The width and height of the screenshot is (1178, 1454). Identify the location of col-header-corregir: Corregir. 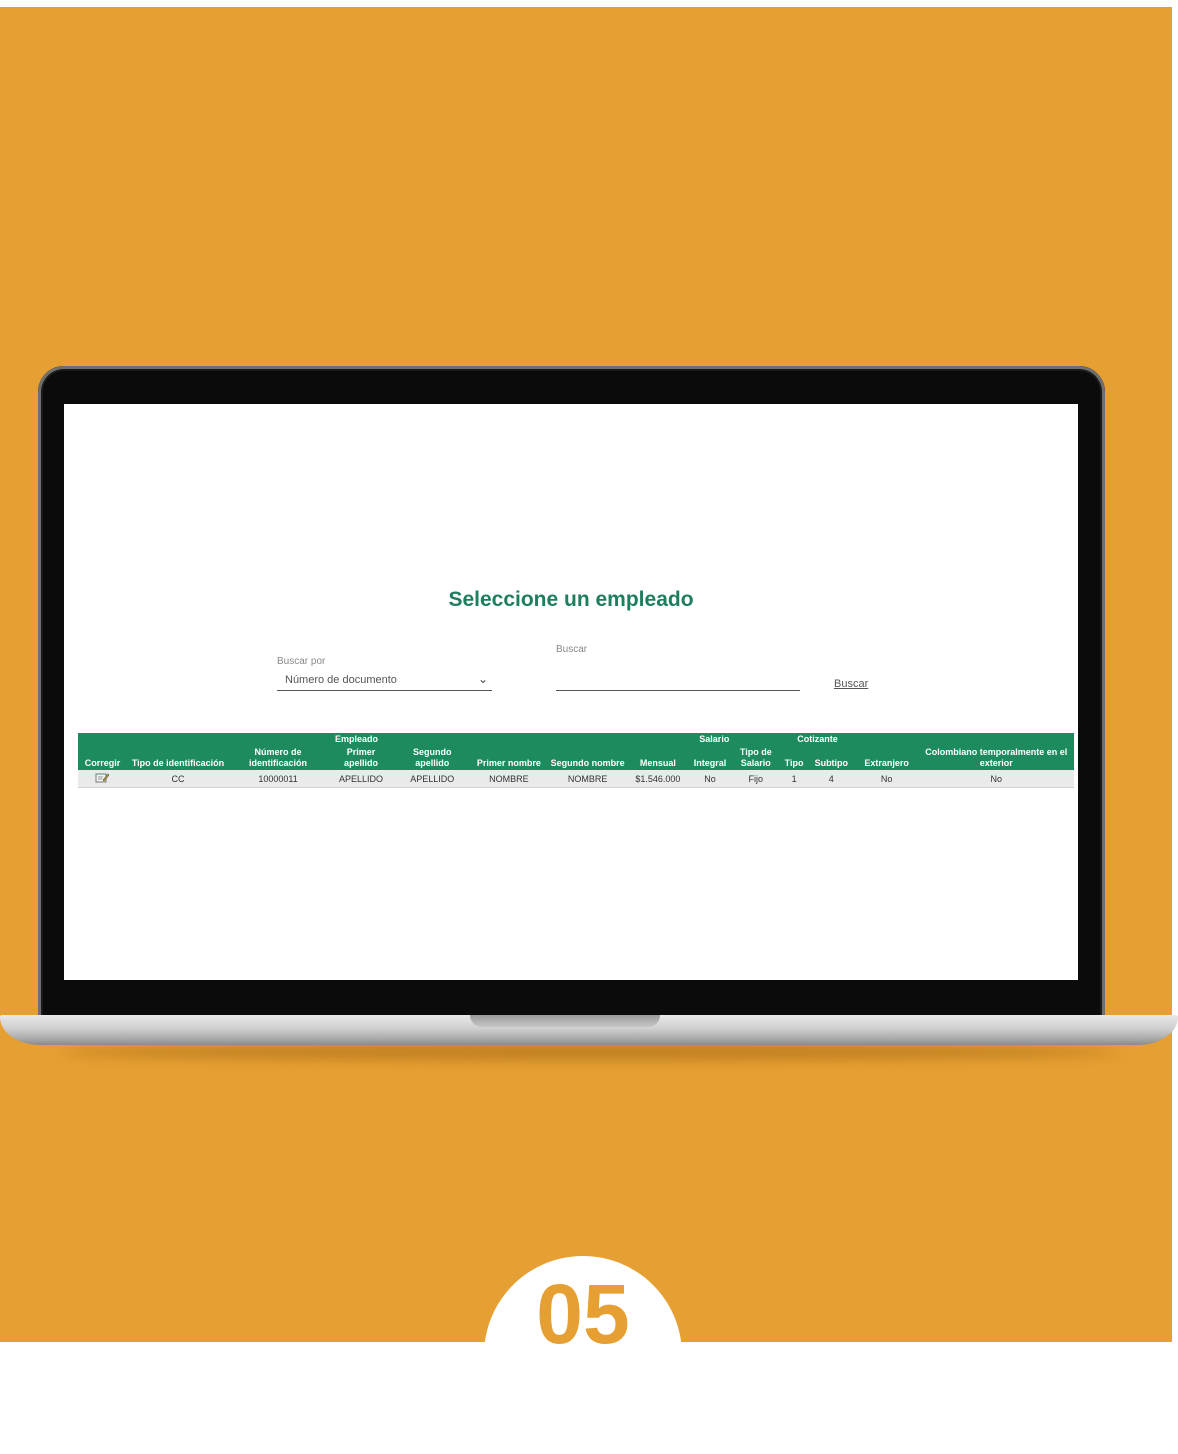
(102, 751).